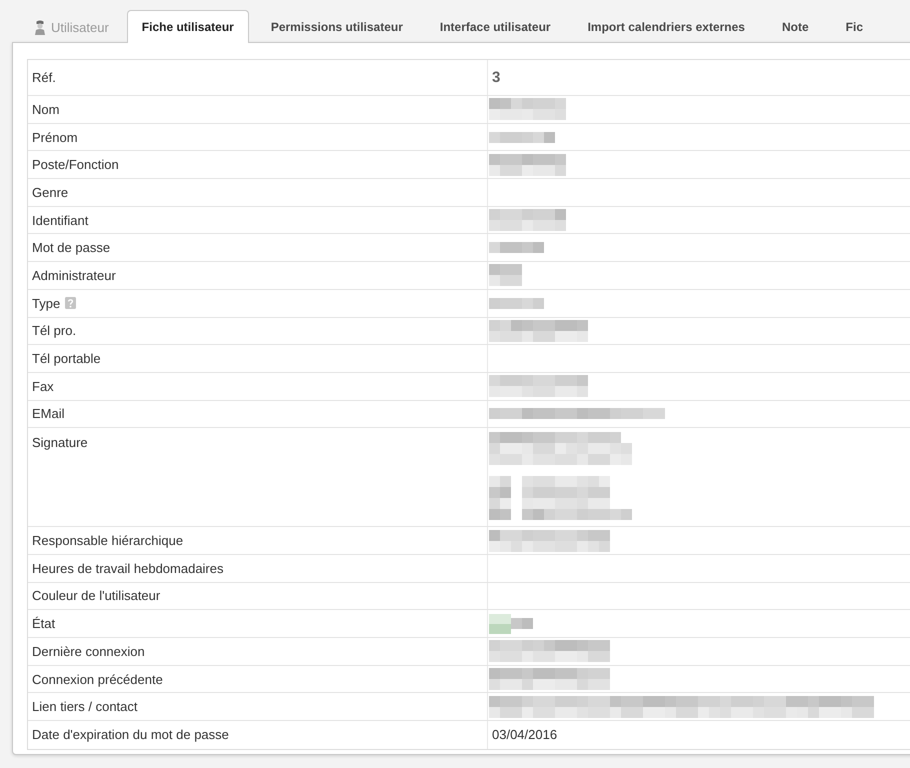 The image size is (910, 768). I want to click on field-label: Lien tiers / contact, so click(85, 706).